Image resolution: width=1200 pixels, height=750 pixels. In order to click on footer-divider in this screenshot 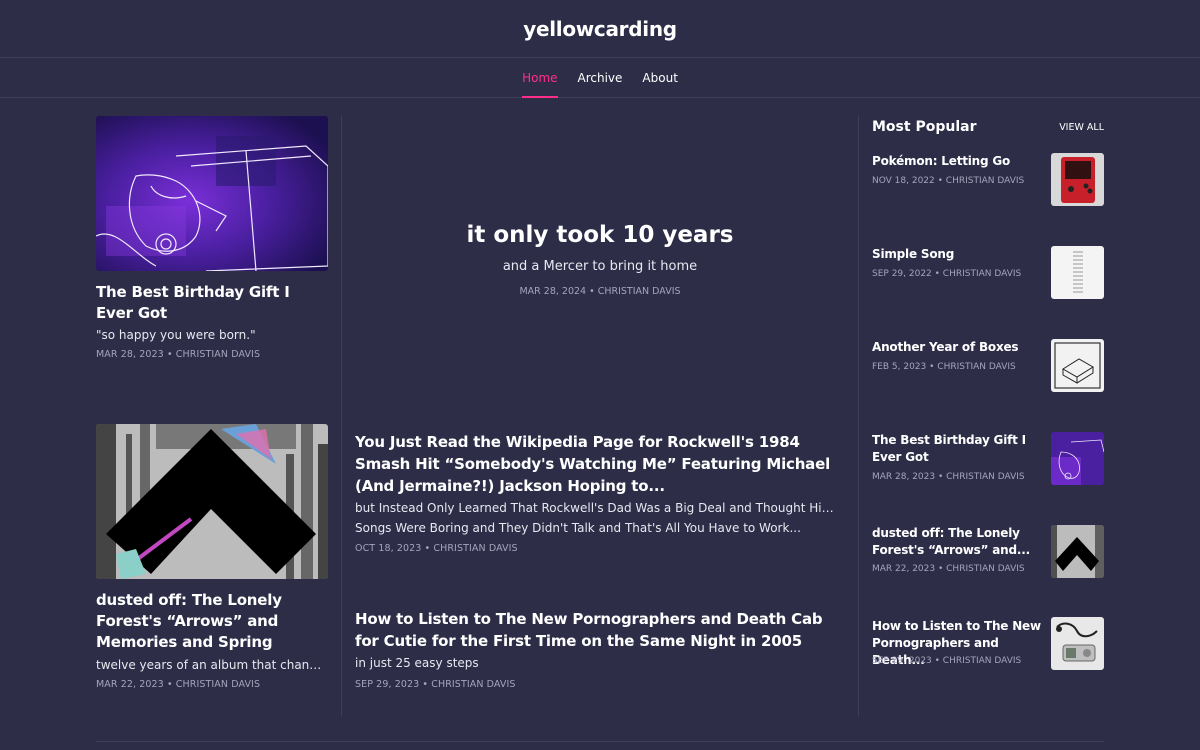, I will do `click(600, 741)`.